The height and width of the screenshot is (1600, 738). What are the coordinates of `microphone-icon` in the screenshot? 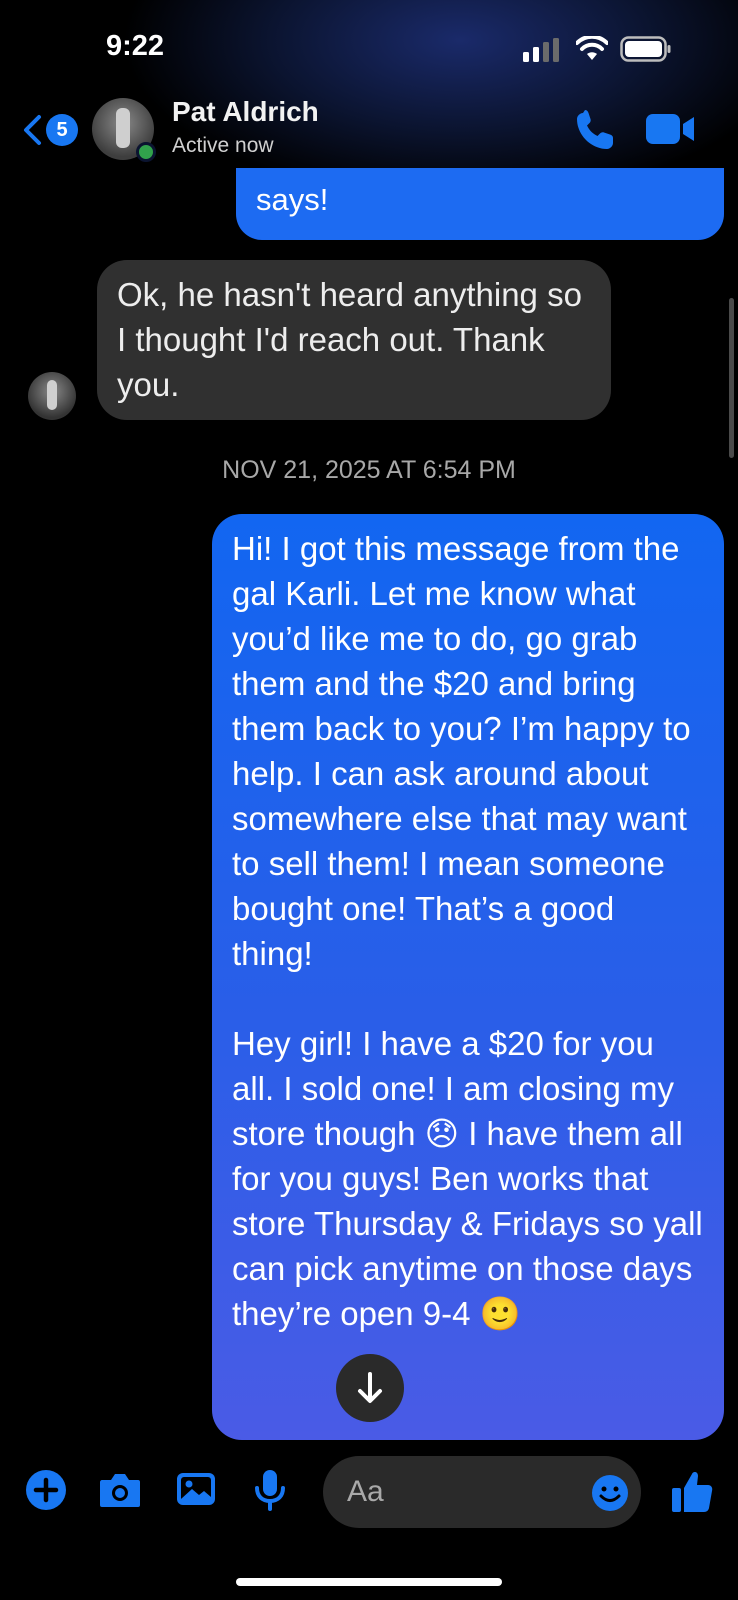 It's located at (270, 1490).